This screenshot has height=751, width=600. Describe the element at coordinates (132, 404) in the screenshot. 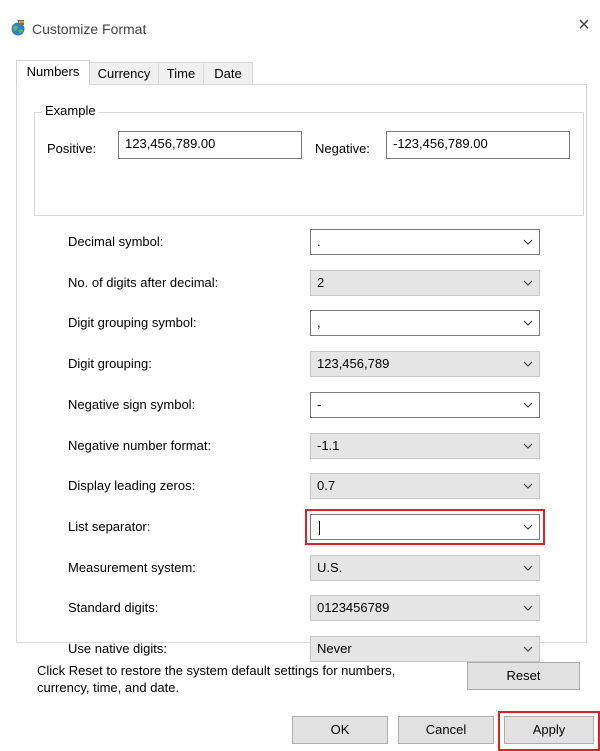

I see `negative-sign-symbol-label: Negative sign symbol:` at that location.